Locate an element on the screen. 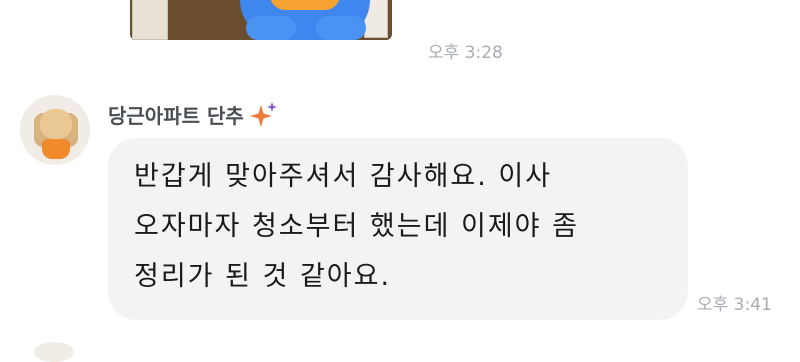 This screenshot has height=362, width=800. sticker-door-left is located at coordinates (150, 20).